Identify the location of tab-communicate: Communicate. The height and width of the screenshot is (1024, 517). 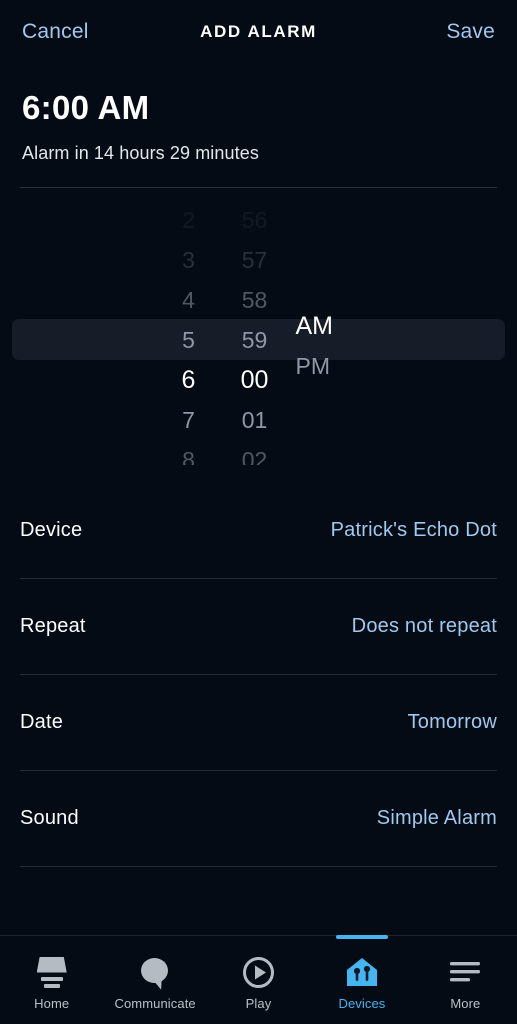
(154, 980).